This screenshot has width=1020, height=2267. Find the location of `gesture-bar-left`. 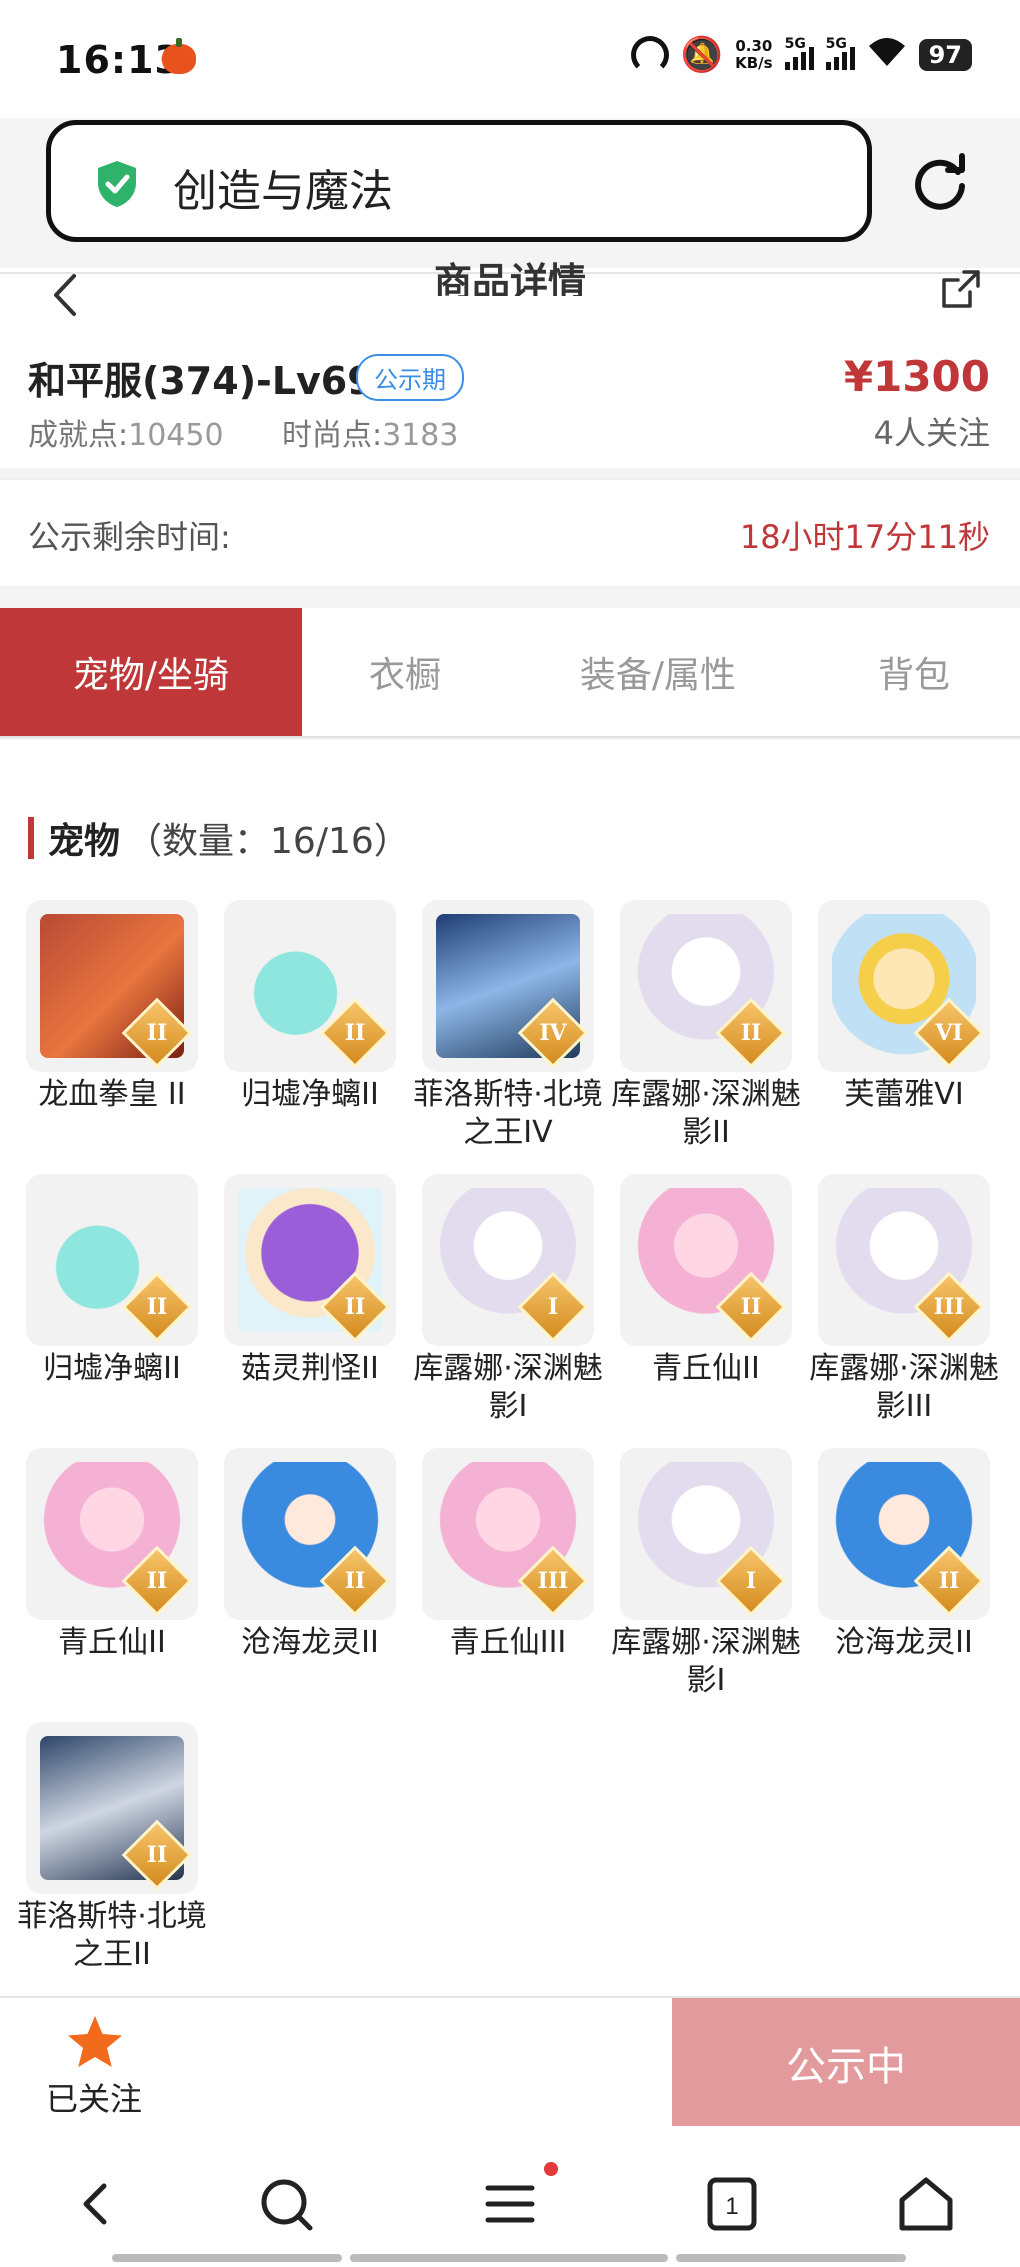

gesture-bar-left is located at coordinates (227, 2258).